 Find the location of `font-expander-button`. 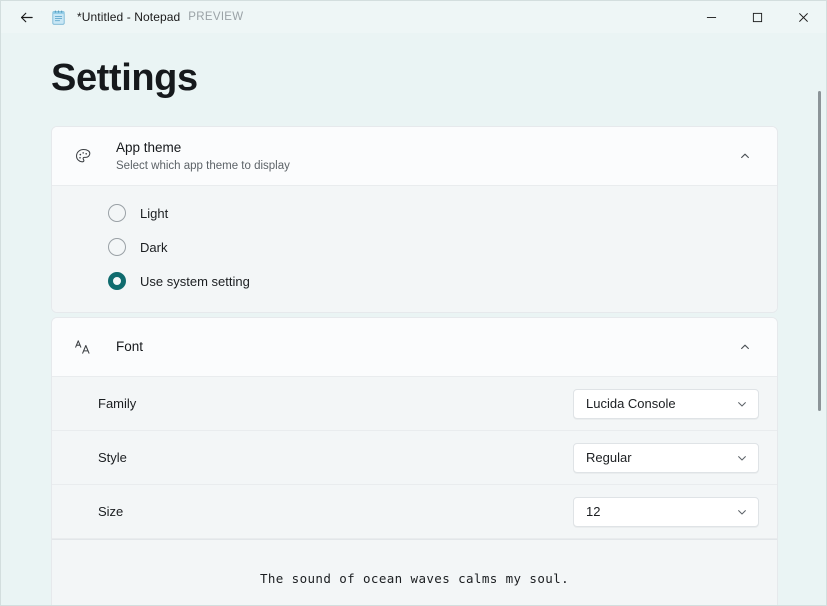

font-expander-button is located at coordinates (745, 347).